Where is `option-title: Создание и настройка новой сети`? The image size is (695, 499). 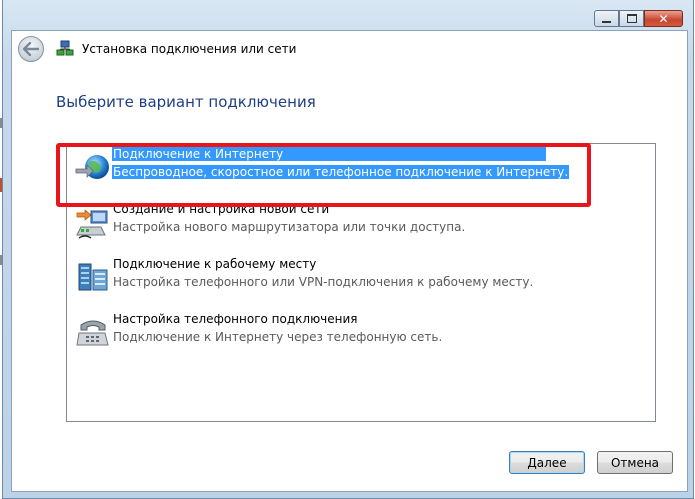
option-title: Создание и настройка новой сети is located at coordinates (221, 209).